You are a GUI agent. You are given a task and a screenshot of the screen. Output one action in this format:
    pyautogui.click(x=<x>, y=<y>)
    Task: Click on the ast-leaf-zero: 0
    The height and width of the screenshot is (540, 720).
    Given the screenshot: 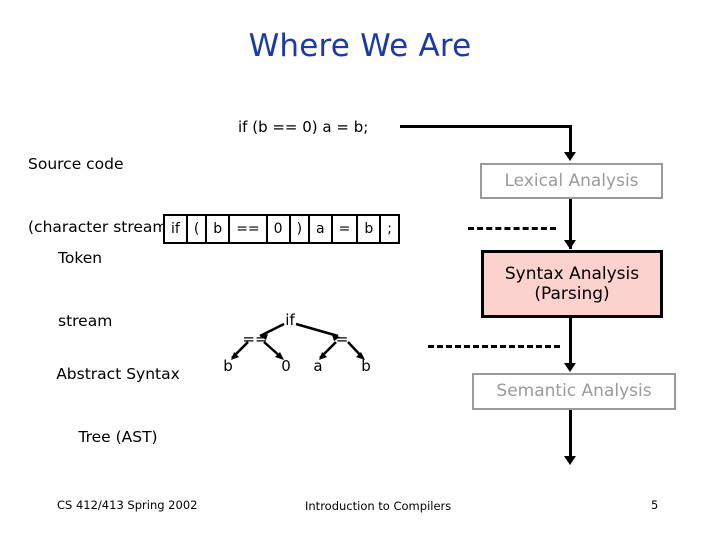 What is the action you would take?
    pyautogui.click(x=286, y=366)
    